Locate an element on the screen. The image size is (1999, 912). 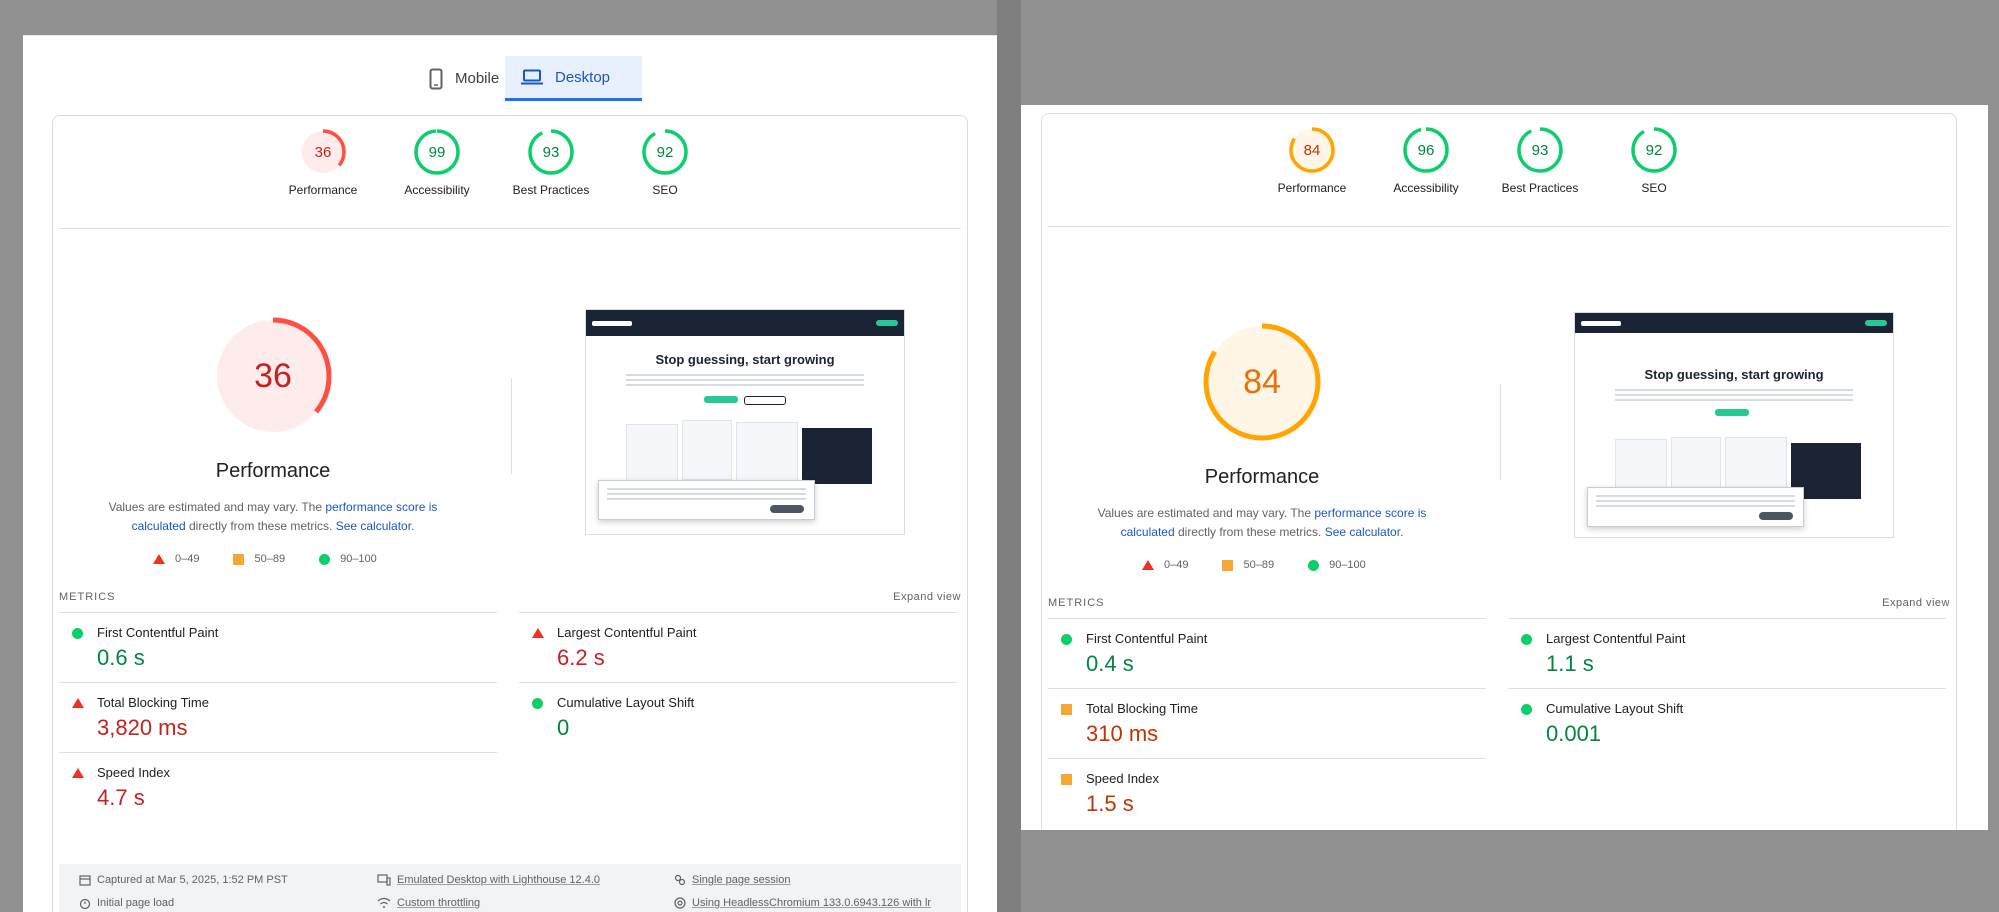
metrics-header: METRICS Expand view is located at coordinates (510, 597).